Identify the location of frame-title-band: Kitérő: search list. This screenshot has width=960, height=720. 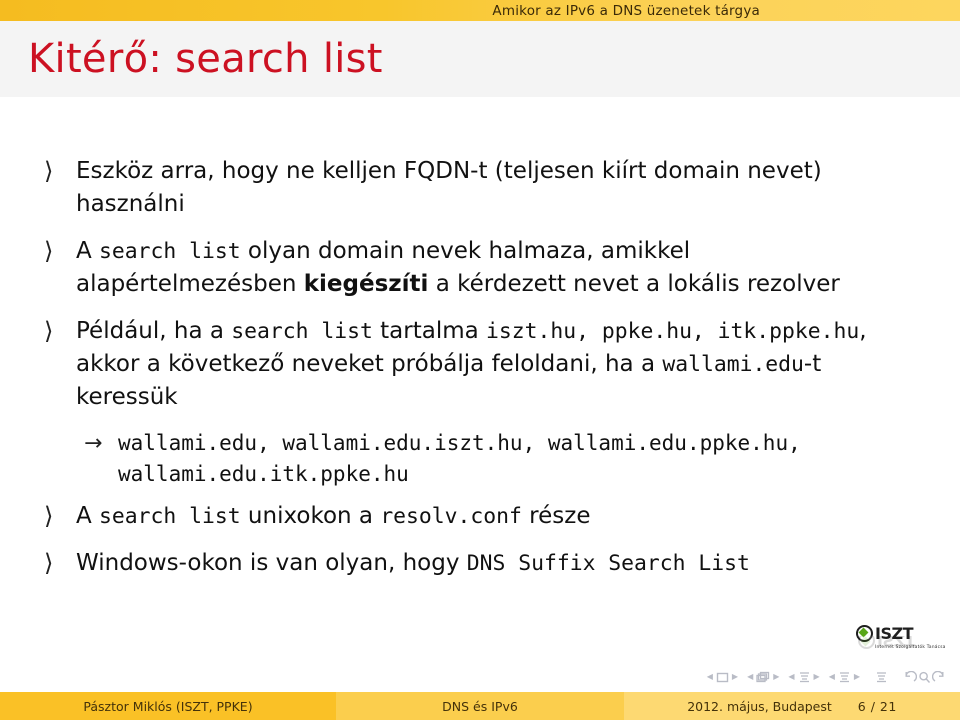
(480, 59).